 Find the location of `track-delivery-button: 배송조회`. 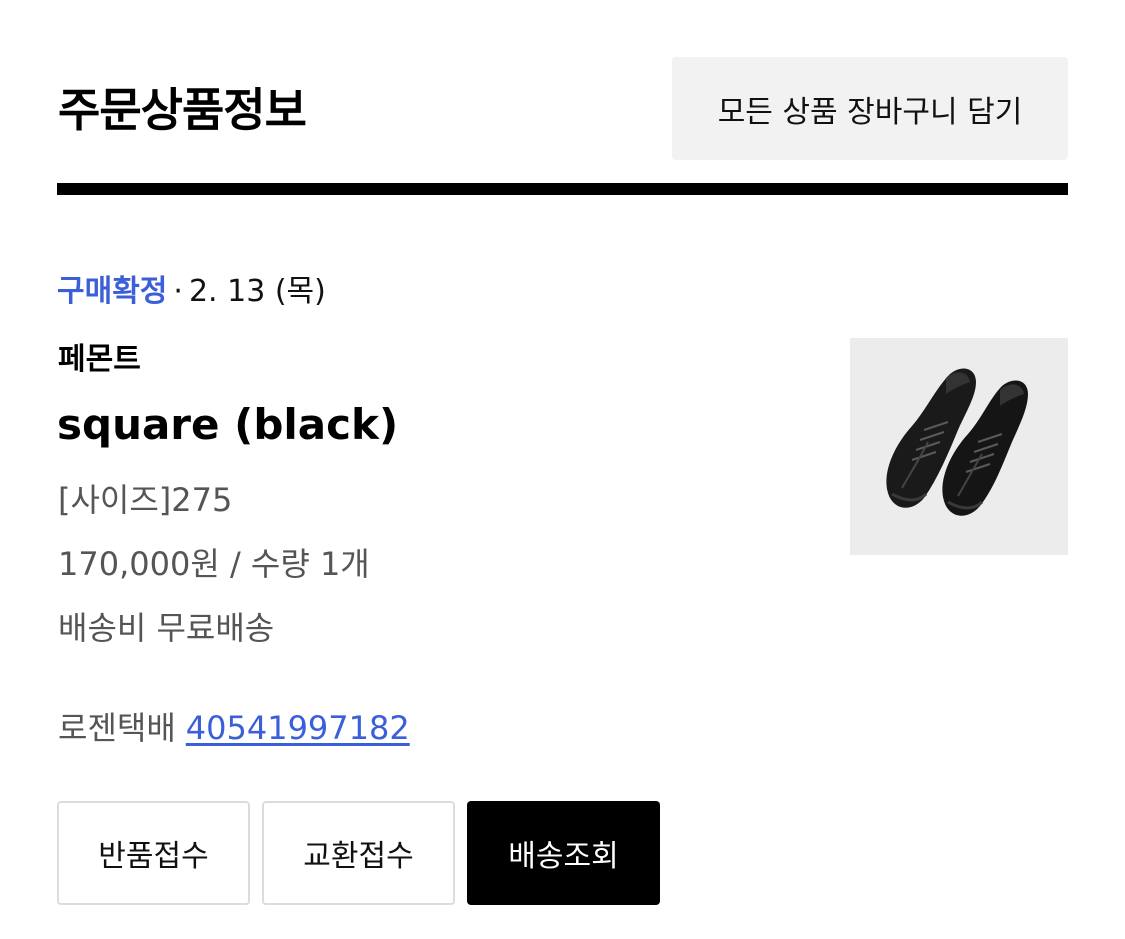

track-delivery-button: 배송조회 is located at coordinates (563, 853).